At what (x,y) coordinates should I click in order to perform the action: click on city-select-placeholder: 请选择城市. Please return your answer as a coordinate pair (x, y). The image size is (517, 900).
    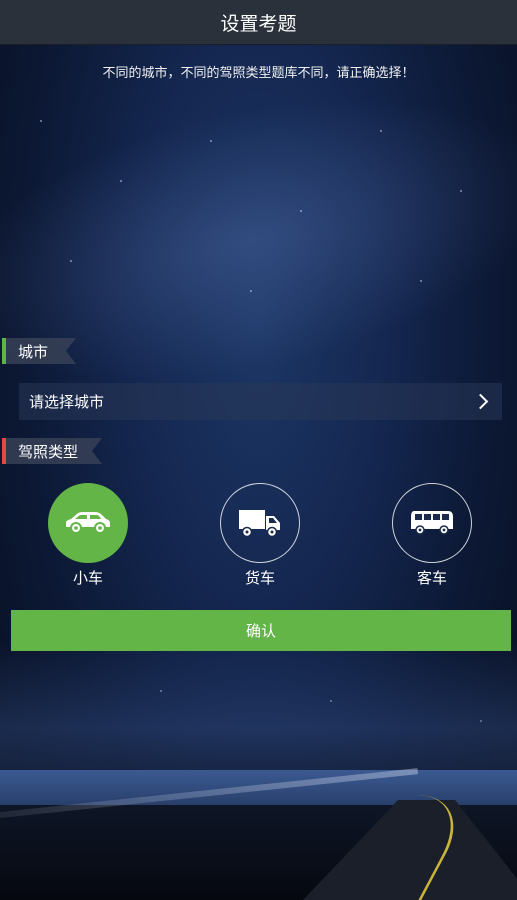
    Looking at the image, I should click on (67, 402).